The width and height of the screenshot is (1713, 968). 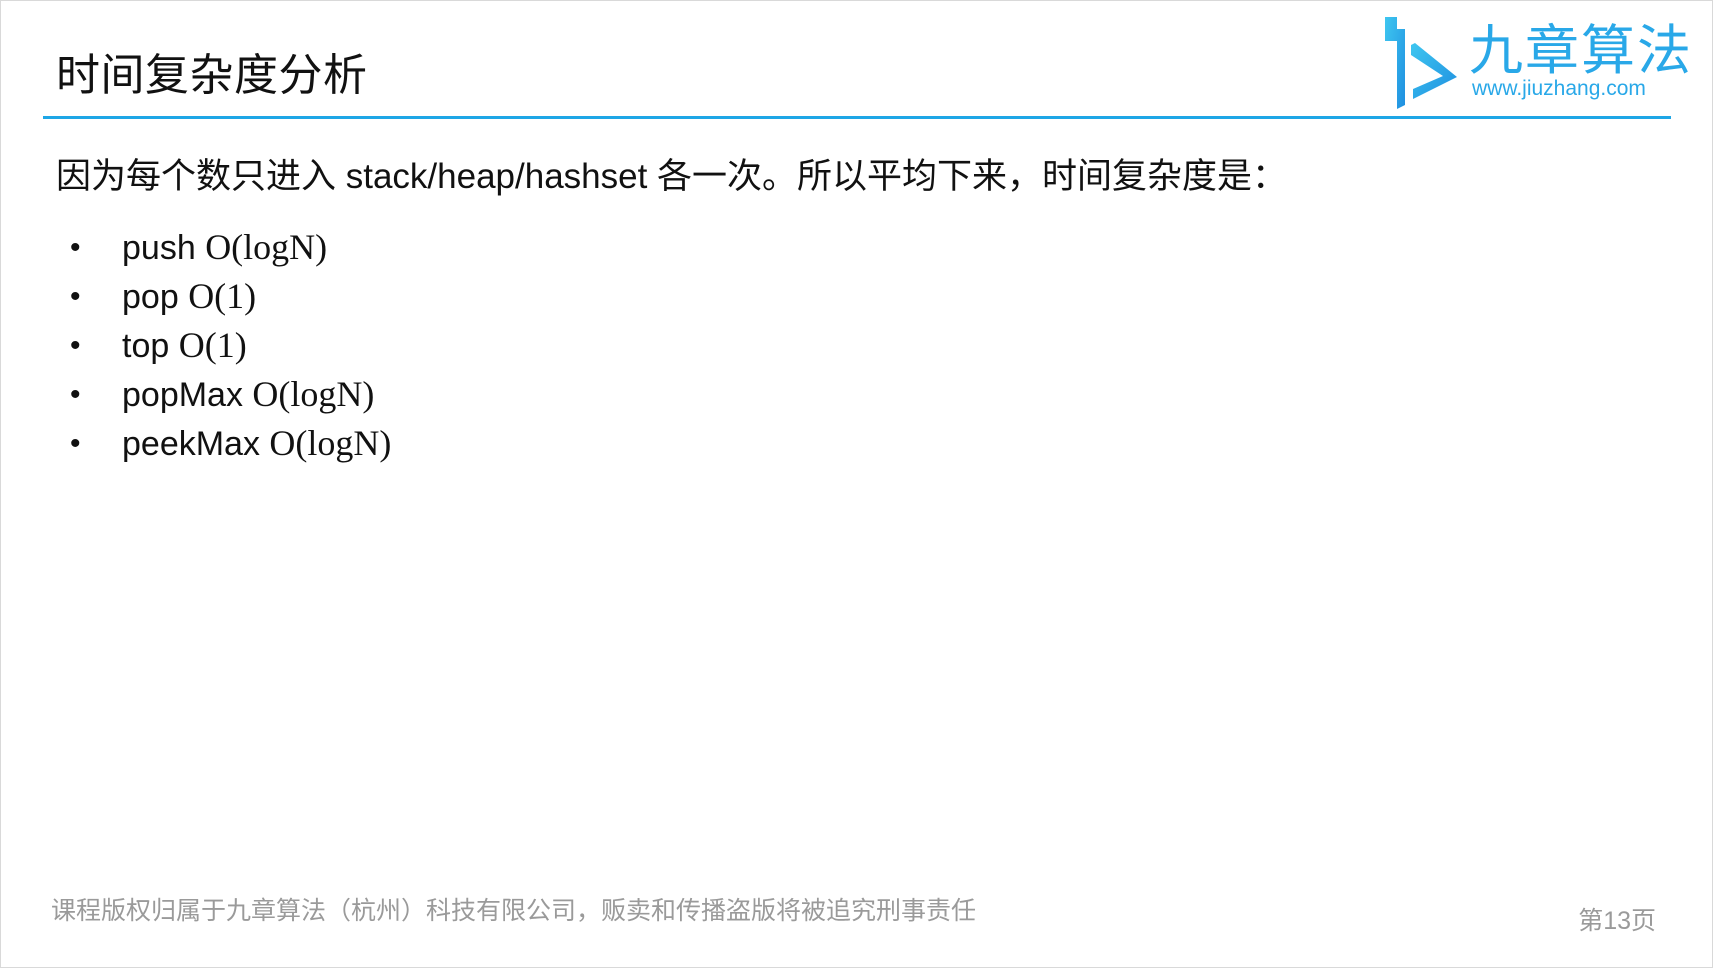 What do you see at coordinates (159, 248) in the screenshot?
I see `operation-name: push` at bounding box center [159, 248].